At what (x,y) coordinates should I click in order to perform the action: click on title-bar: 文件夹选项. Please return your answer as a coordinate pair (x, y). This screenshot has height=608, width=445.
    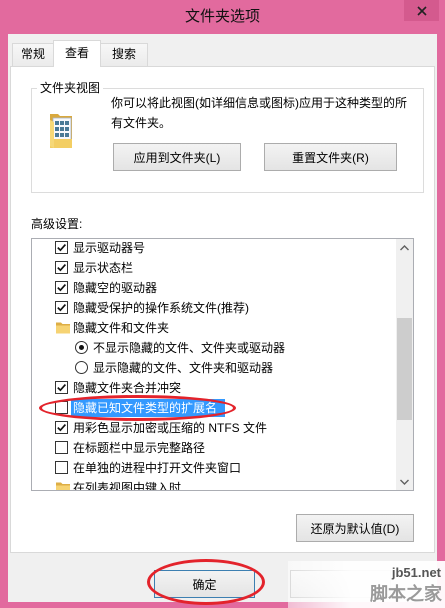
    Looking at the image, I should click on (222, 17).